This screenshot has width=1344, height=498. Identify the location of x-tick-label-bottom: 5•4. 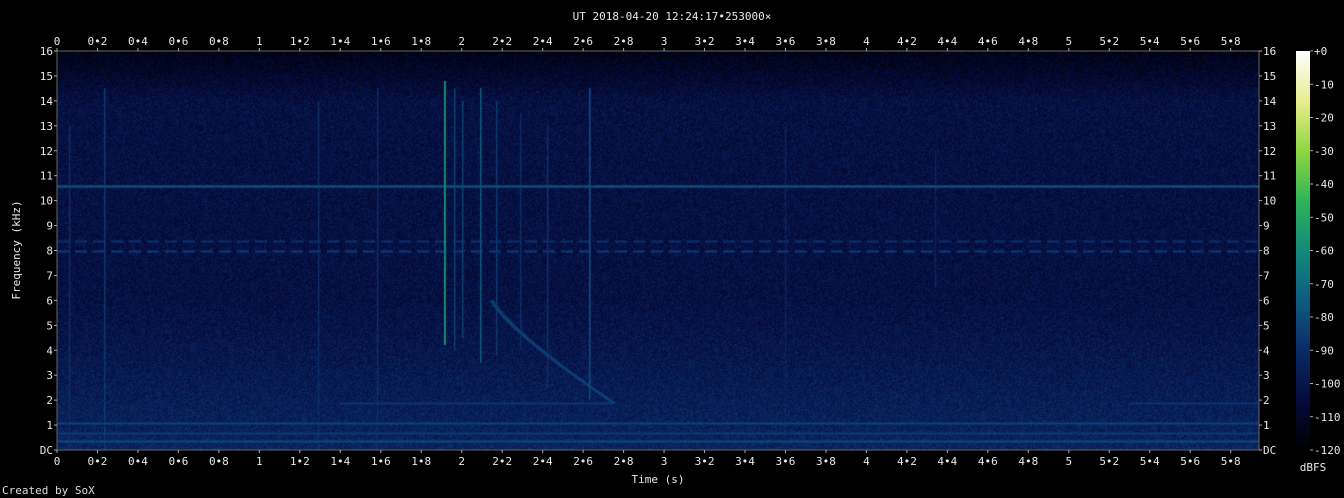
(1150, 461).